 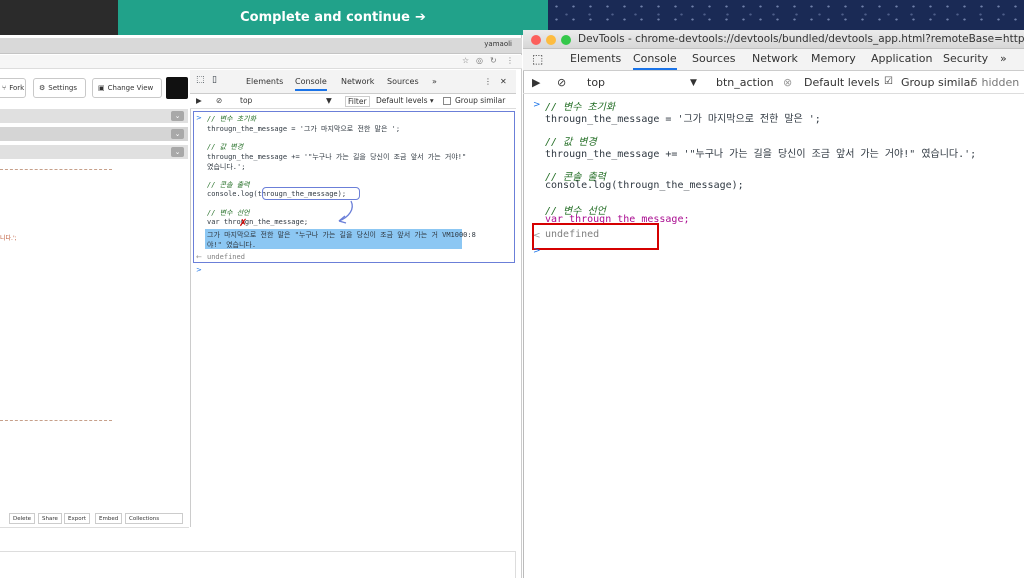 What do you see at coordinates (420, 17) in the screenshot?
I see `arrow-right-icon: ➔` at bounding box center [420, 17].